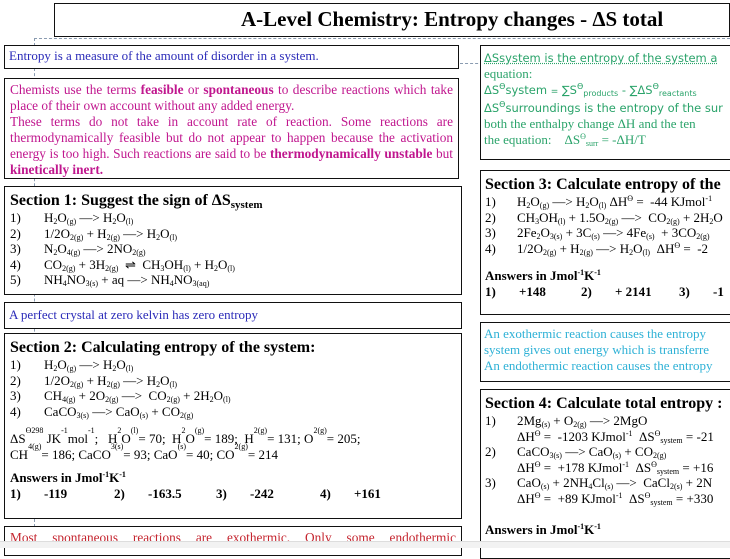 This screenshot has height=559, width=730. I want to click on section2-answers-heading: Answers in Jmol-1K-1, so click(68, 477).